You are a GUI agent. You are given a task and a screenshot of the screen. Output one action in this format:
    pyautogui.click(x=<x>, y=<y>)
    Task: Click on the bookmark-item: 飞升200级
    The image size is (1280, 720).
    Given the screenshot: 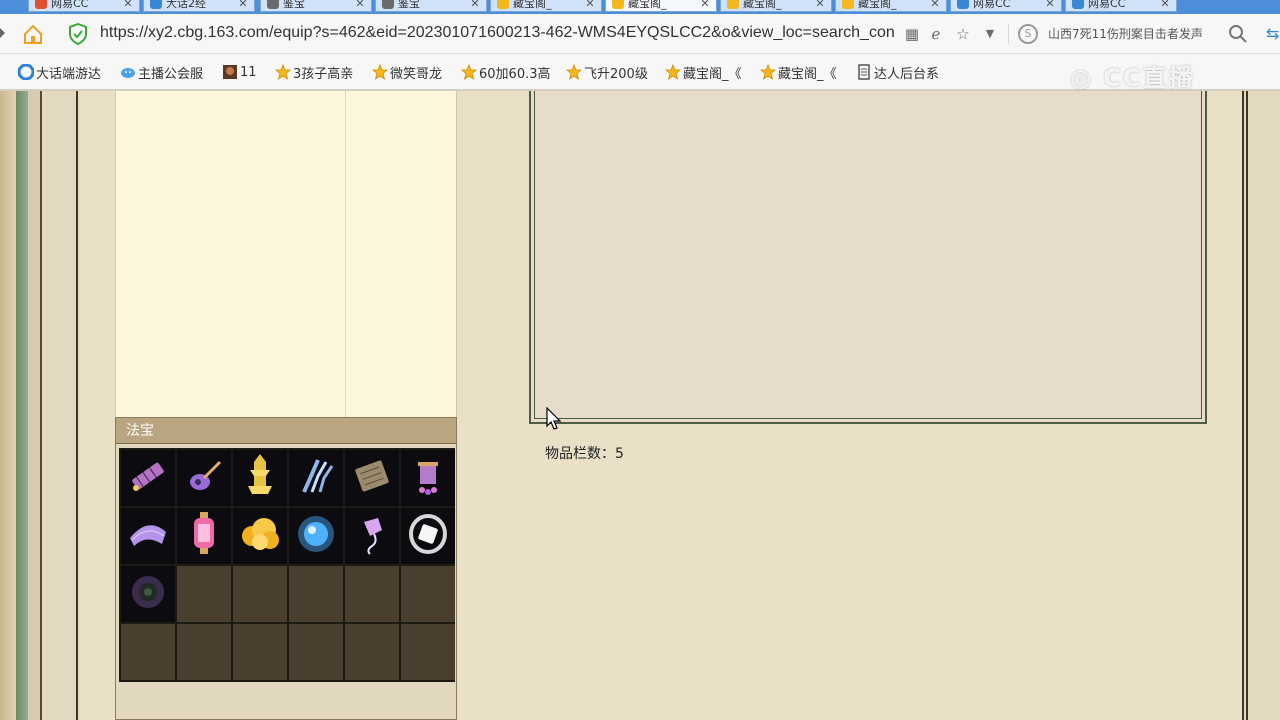 What is the action you would take?
    pyautogui.click(x=606, y=72)
    